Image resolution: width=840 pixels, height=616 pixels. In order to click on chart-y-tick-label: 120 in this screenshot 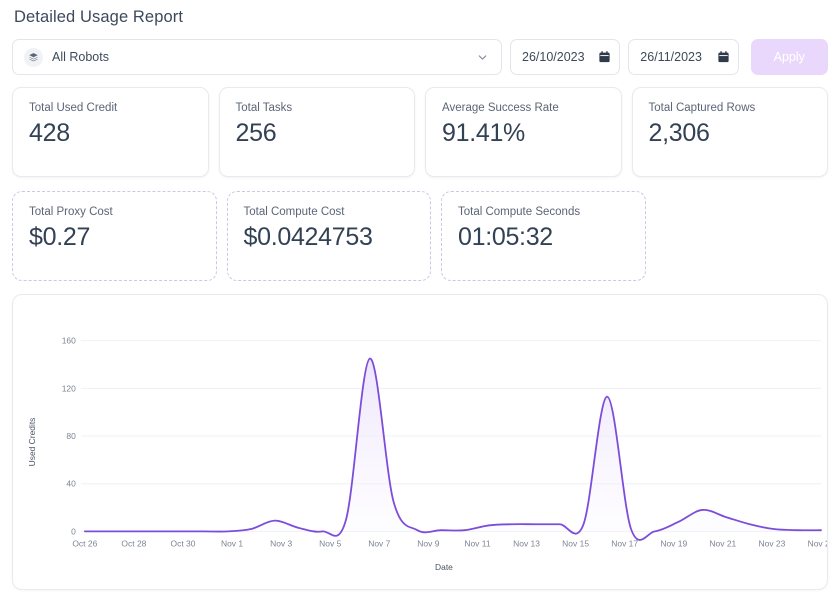, I will do `click(69, 388)`.